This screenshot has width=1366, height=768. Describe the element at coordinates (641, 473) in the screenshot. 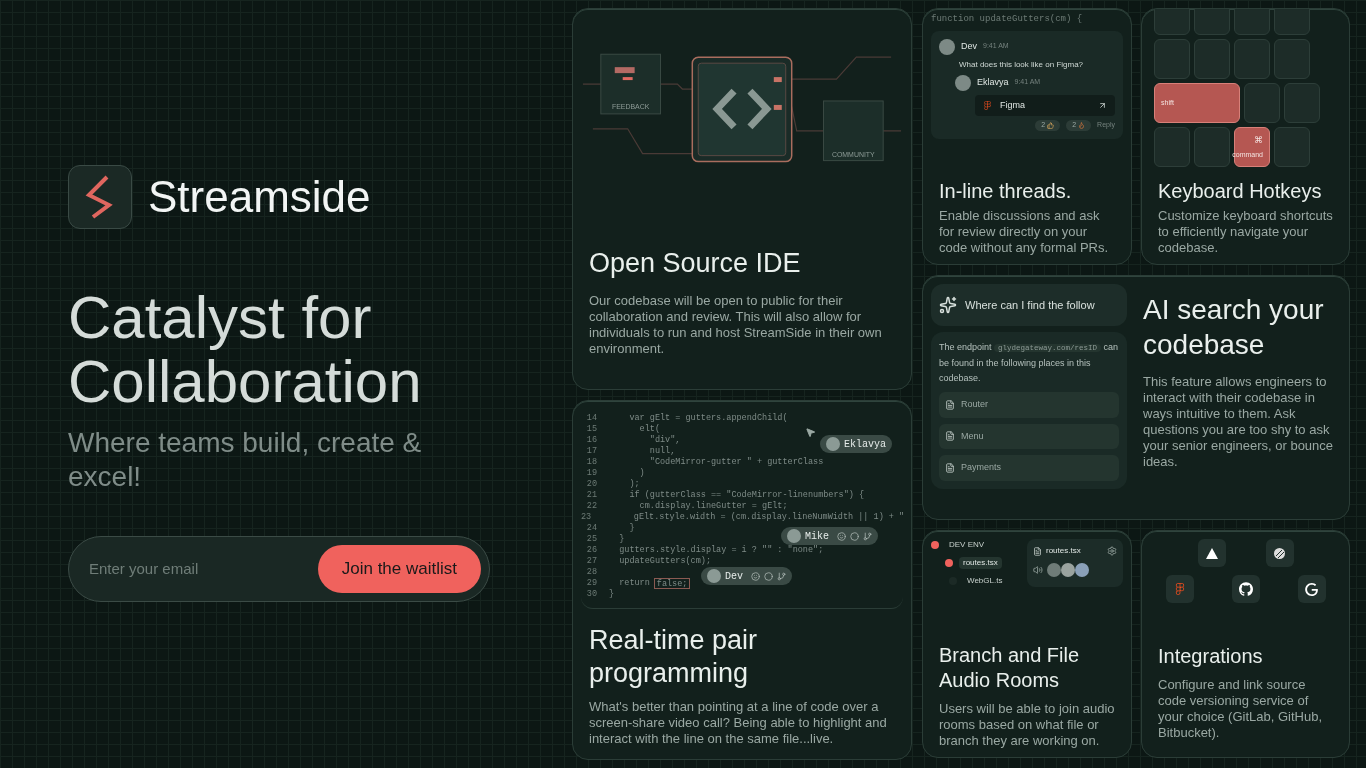

I see `code-line: )` at that location.